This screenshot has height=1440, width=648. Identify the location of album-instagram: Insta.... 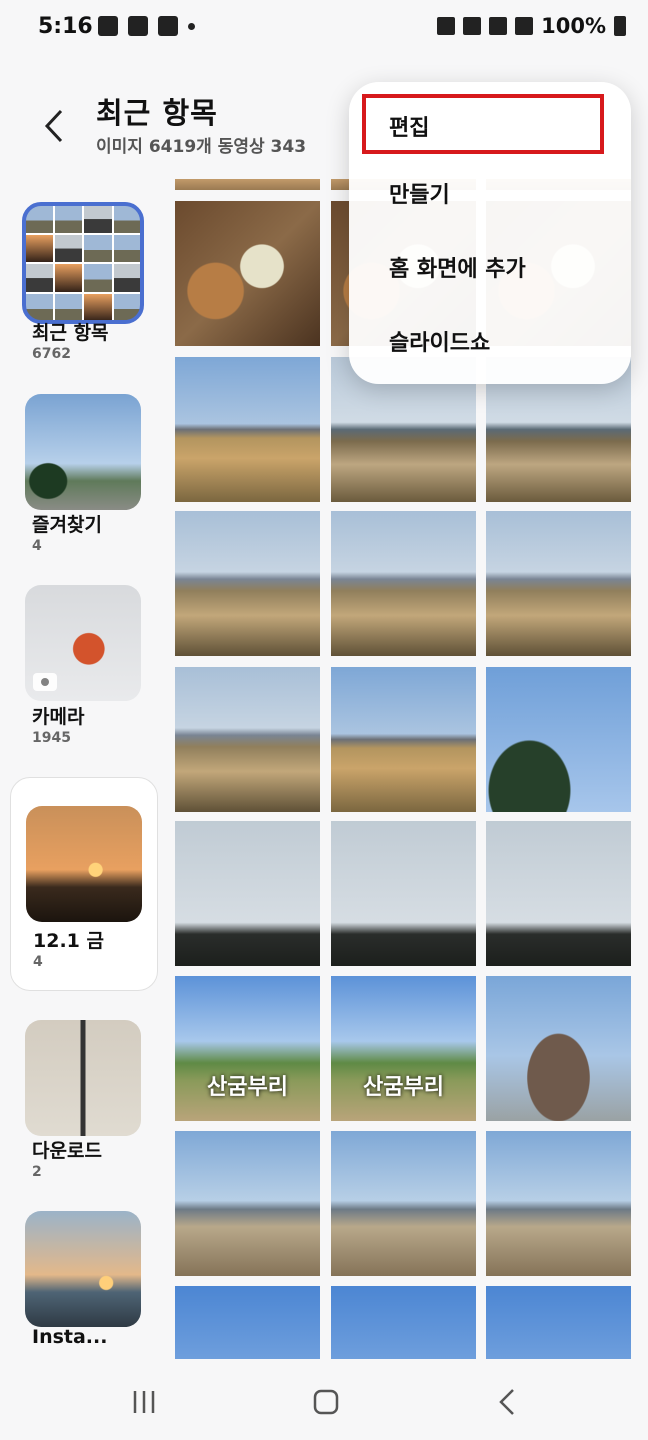
(84, 1278).